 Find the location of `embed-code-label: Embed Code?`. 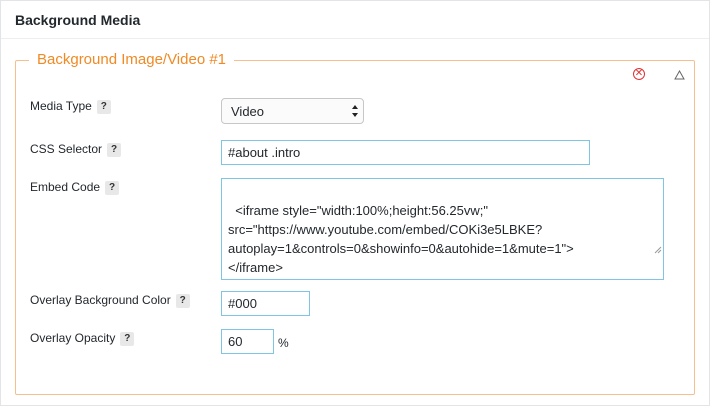

embed-code-label: Embed Code? is located at coordinates (75, 187).